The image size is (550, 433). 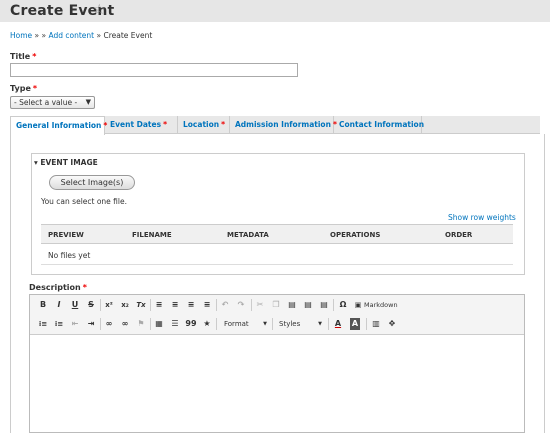 I want to click on text-color-button: A, so click(x=338, y=324).